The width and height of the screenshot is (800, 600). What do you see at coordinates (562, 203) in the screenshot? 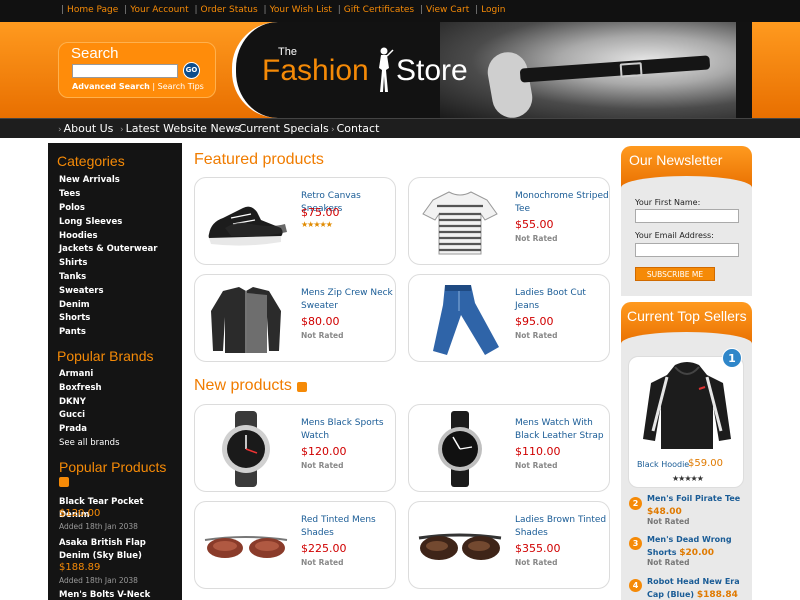
I see `product-name: Monochrome Striped Tee` at bounding box center [562, 203].